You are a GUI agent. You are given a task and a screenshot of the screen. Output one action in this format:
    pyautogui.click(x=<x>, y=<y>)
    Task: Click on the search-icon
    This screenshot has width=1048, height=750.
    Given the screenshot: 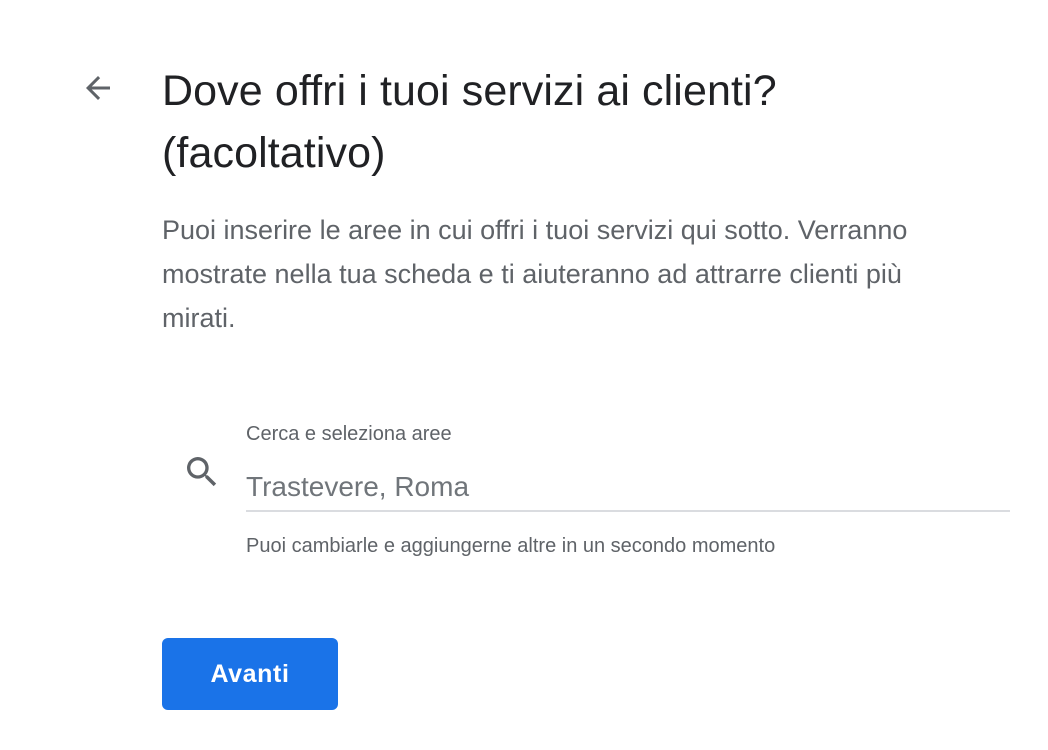 What is the action you would take?
    pyautogui.click(x=202, y=472)
    